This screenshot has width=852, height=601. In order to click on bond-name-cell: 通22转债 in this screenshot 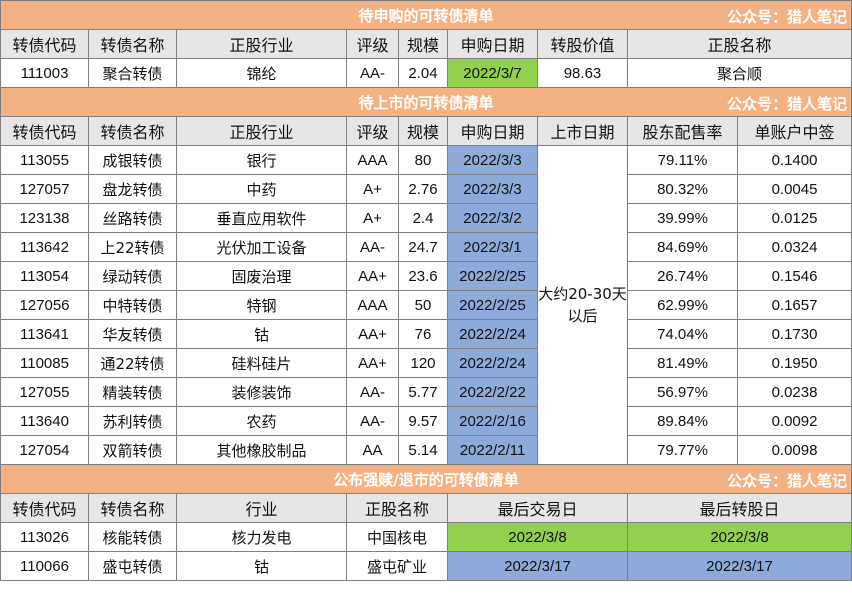, I will do `click(132, 363)`.